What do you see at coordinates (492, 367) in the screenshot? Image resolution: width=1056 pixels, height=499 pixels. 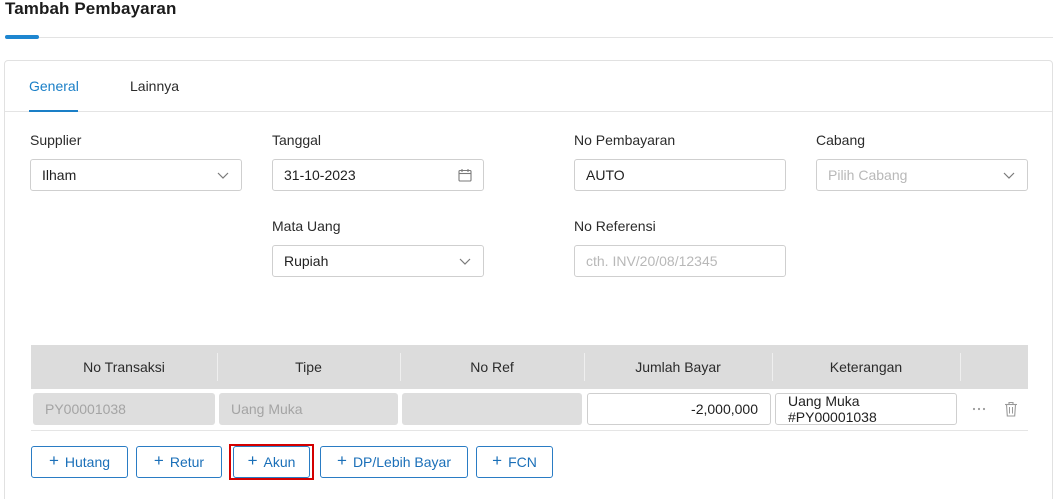 I see `column-header-no-ref: No Ref` at bounding box center [492, 367].